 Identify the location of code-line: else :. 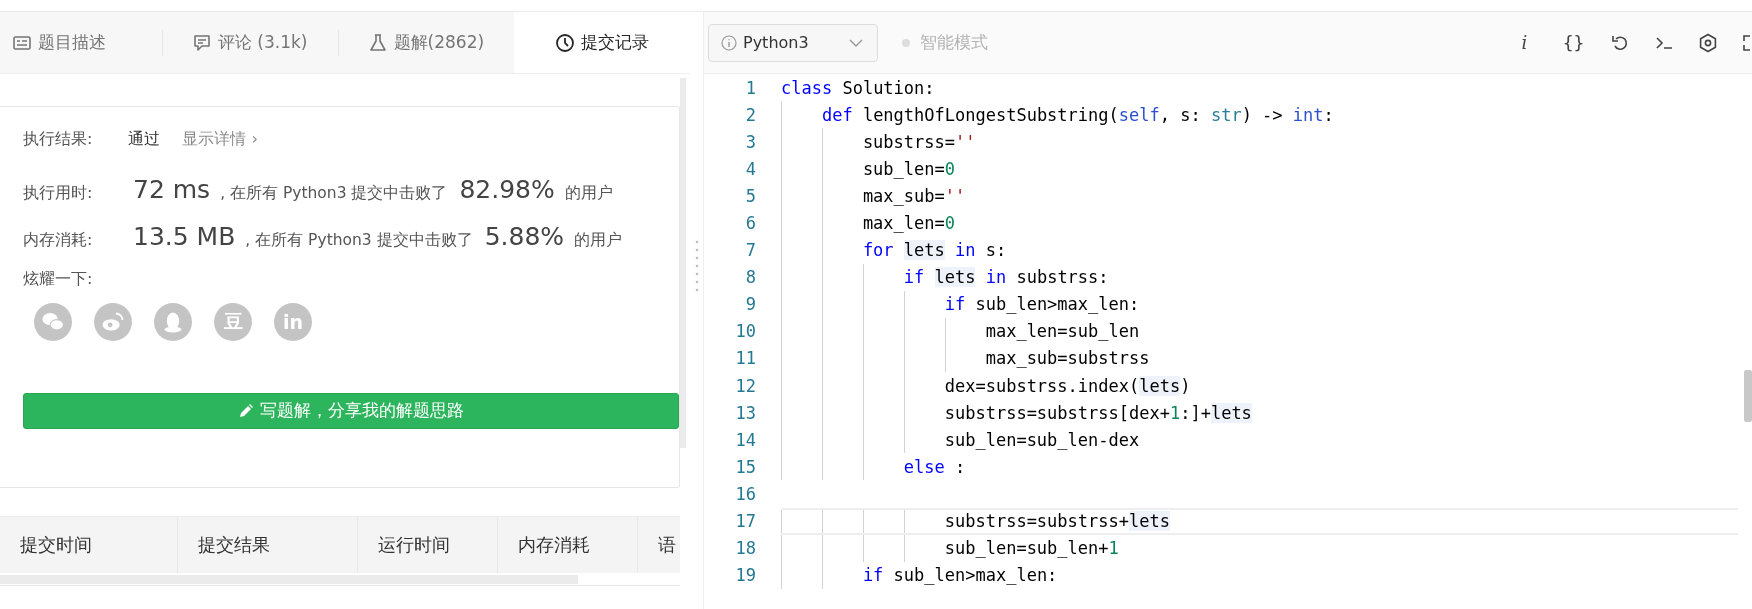
(934, 466).